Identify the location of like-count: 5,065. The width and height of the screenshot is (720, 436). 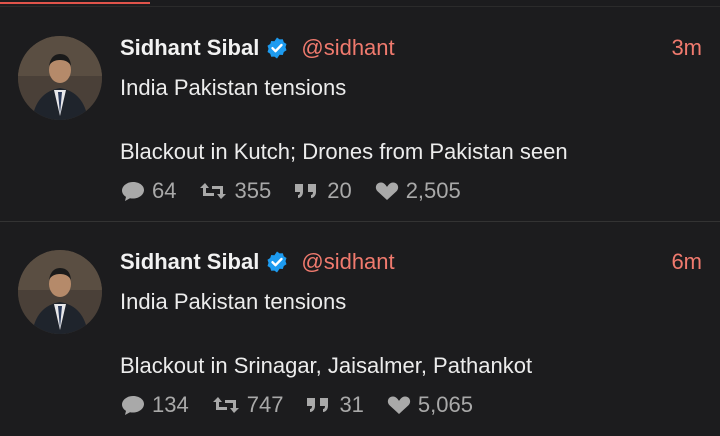
(445, 404).